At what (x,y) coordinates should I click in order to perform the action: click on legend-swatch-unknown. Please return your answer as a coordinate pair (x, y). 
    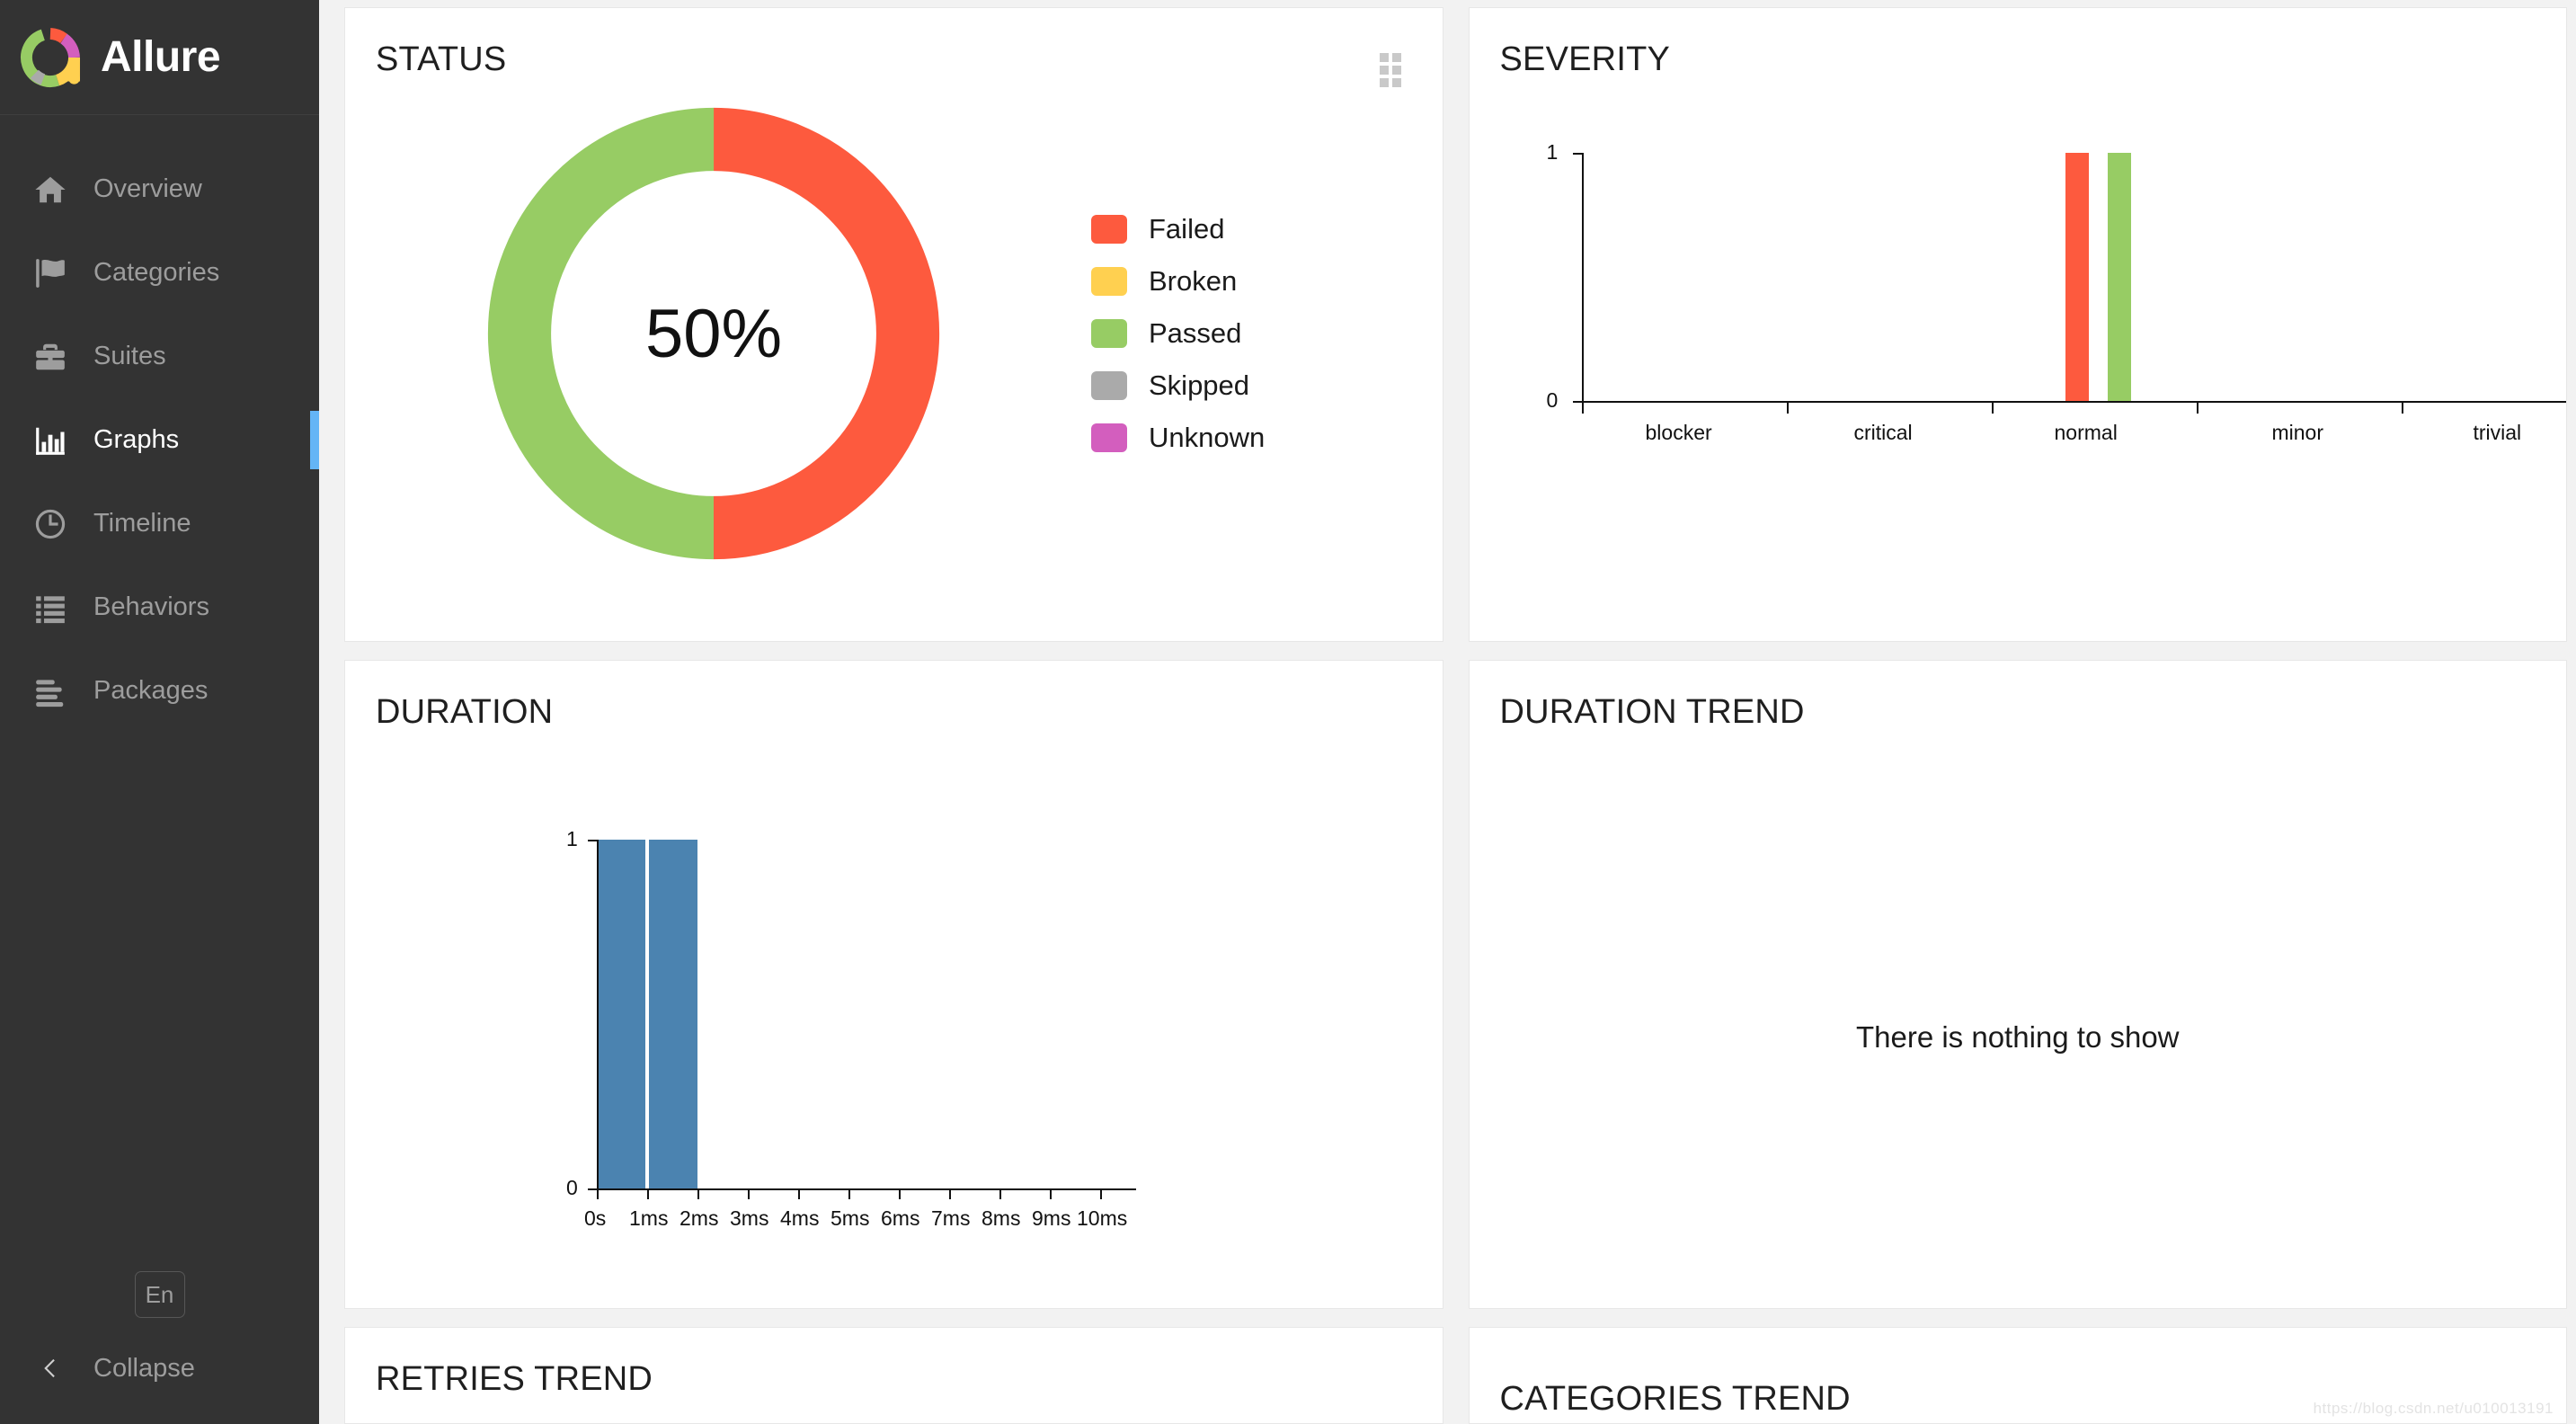
    Looking at the image, I should click on (1109, 438).